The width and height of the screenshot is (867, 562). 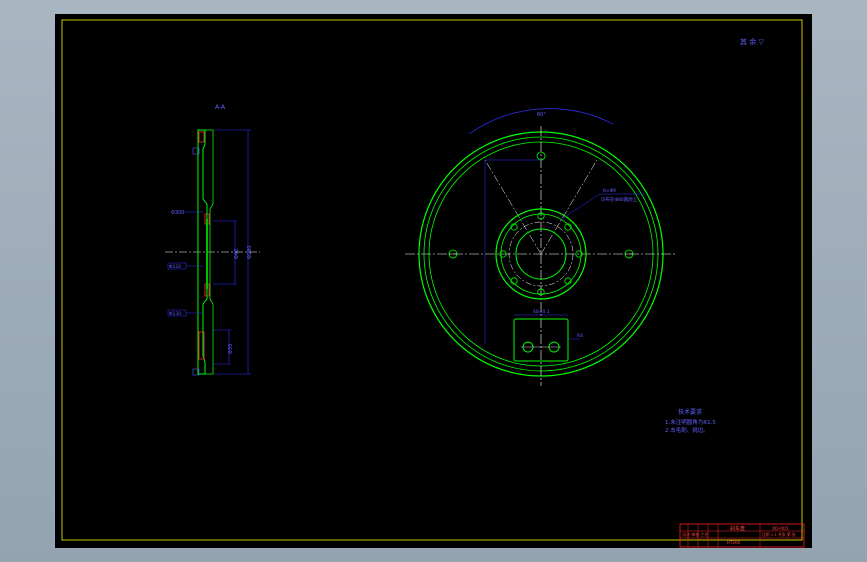 I want to click on dim-left-3: Φ130, so click(x=175, y=314).